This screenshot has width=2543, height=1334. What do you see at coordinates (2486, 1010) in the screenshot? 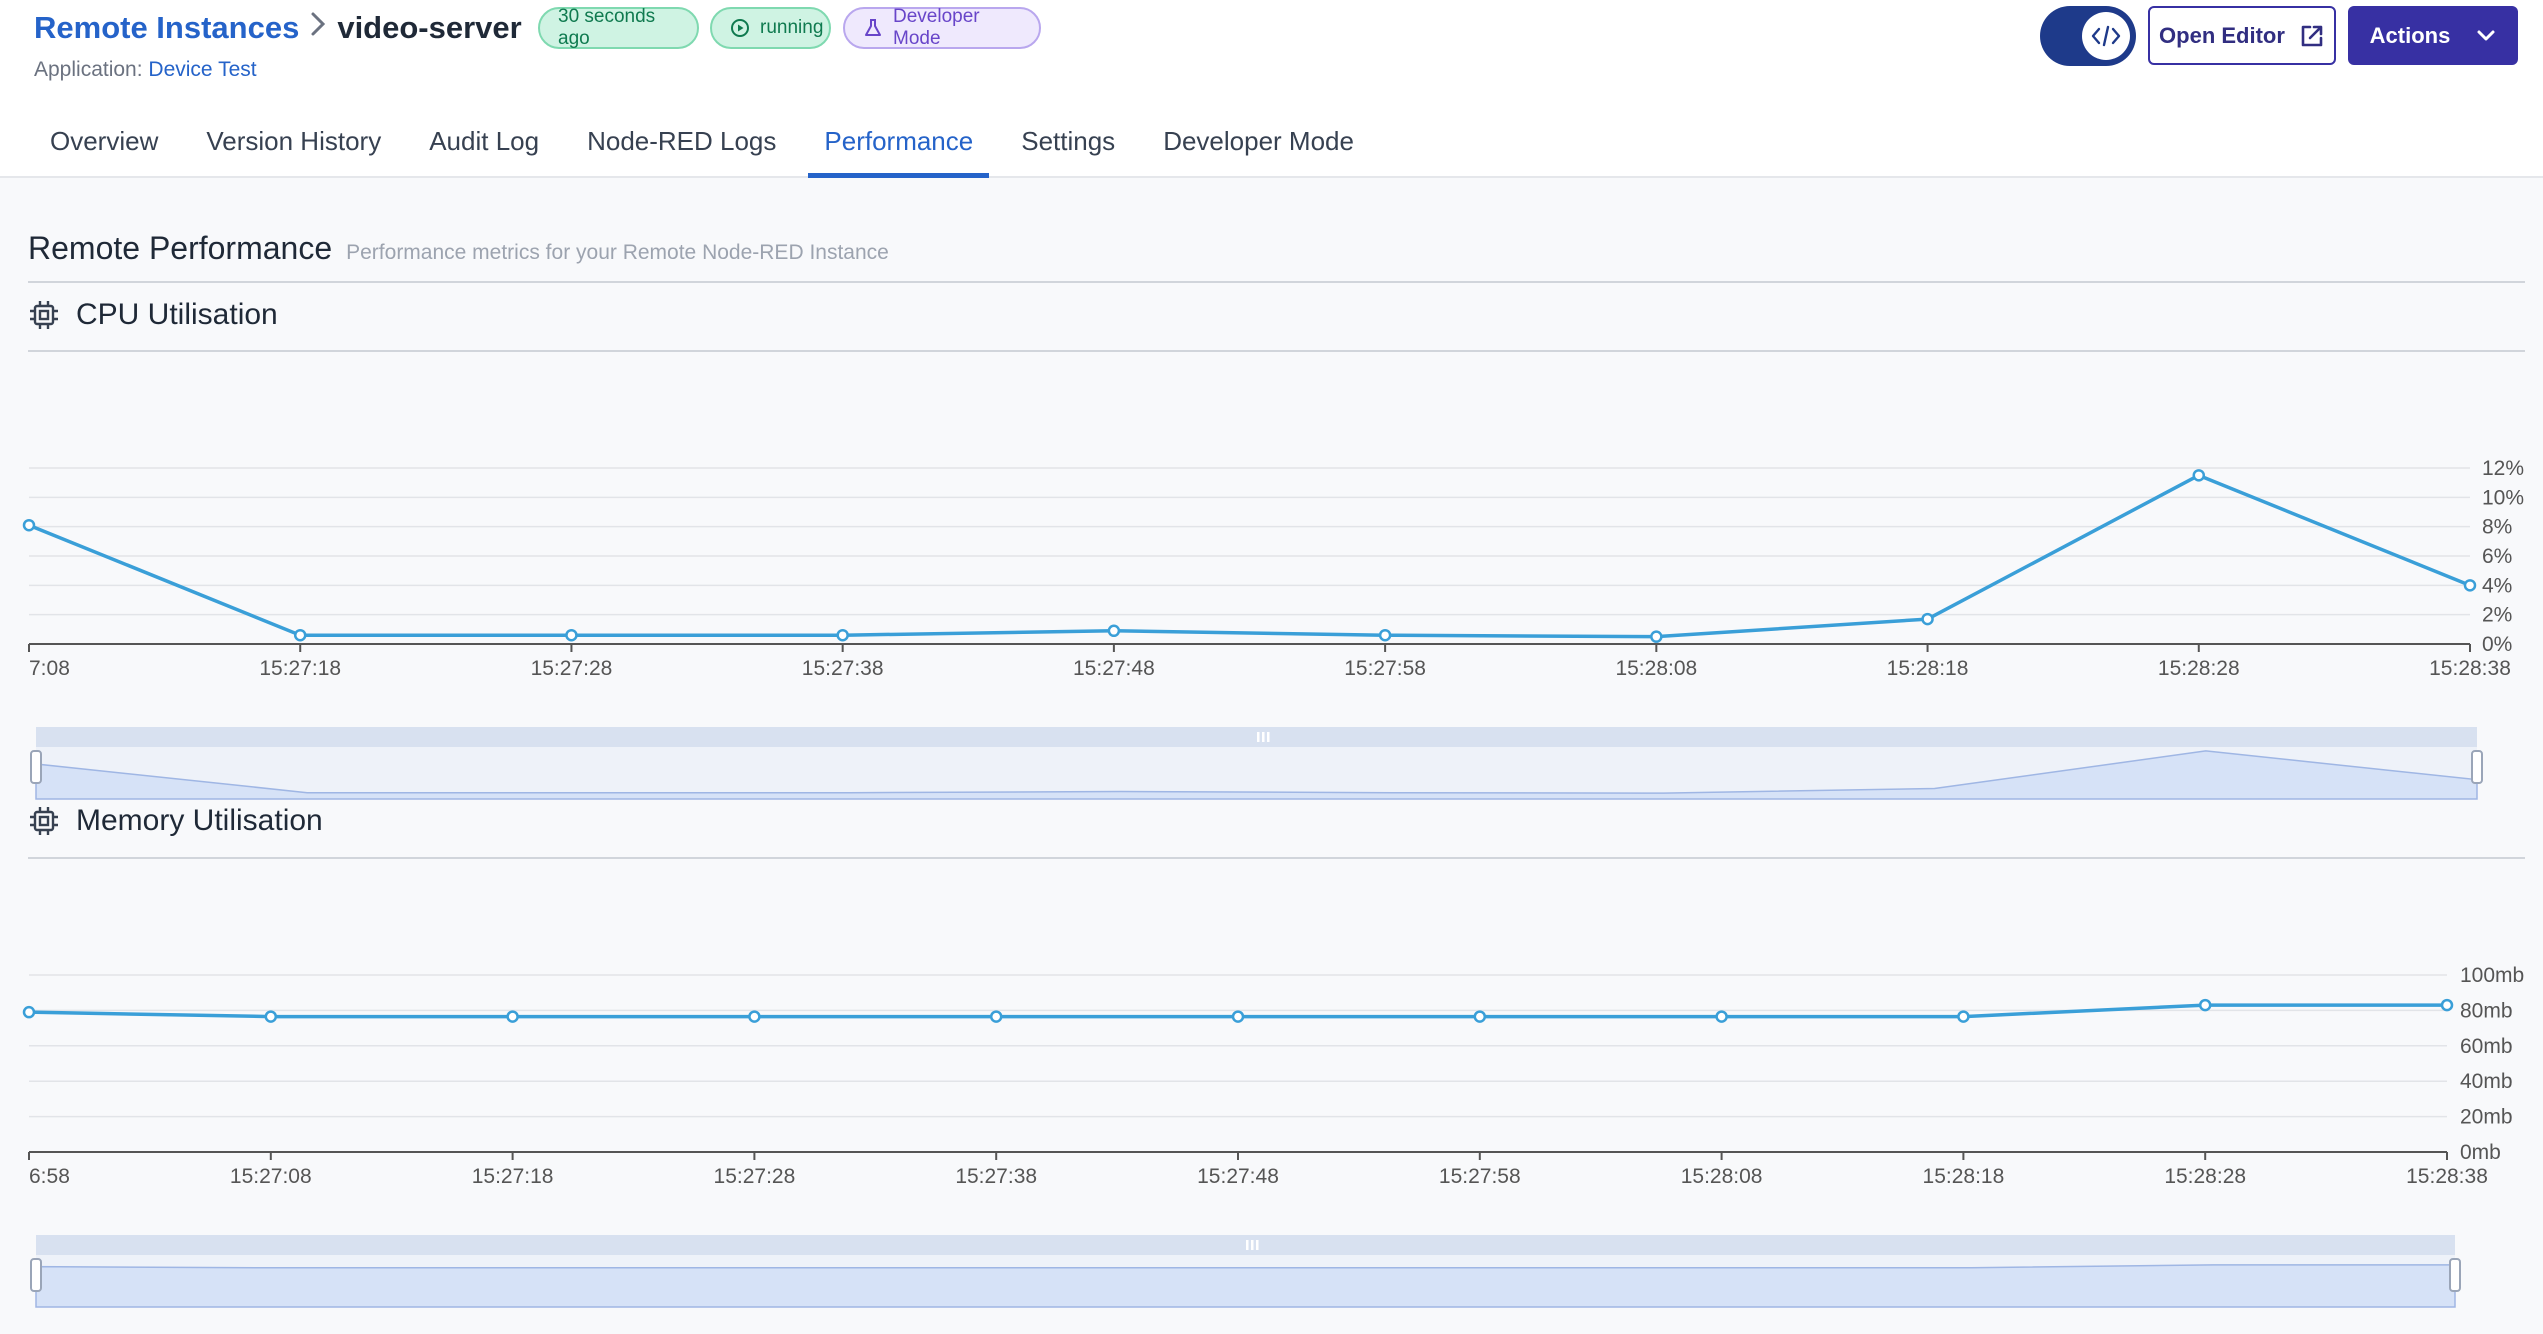
I see `y-tick-label: 80mb` at bounding box center [2486, 1010].